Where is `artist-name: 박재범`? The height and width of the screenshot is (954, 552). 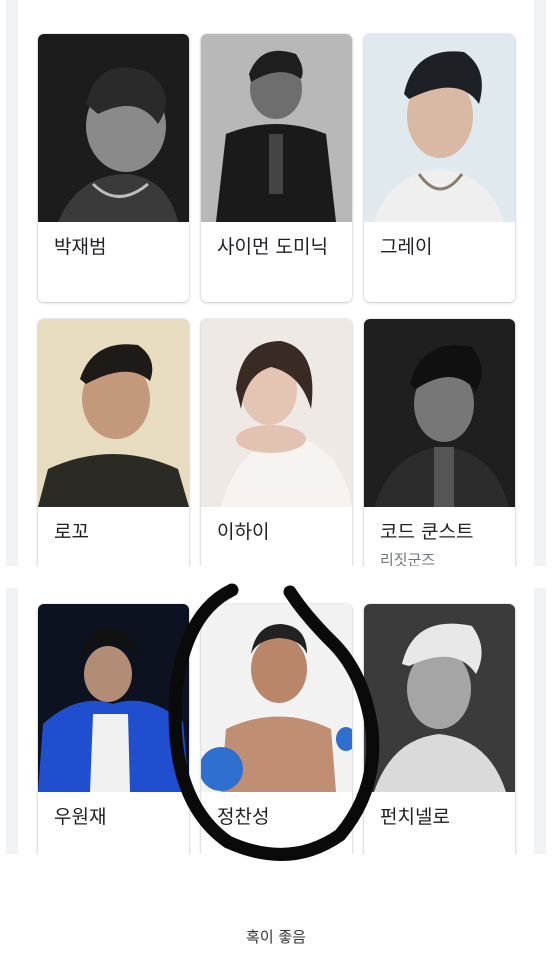 artist-name: 박재범 is located at coordinates (80, 247).